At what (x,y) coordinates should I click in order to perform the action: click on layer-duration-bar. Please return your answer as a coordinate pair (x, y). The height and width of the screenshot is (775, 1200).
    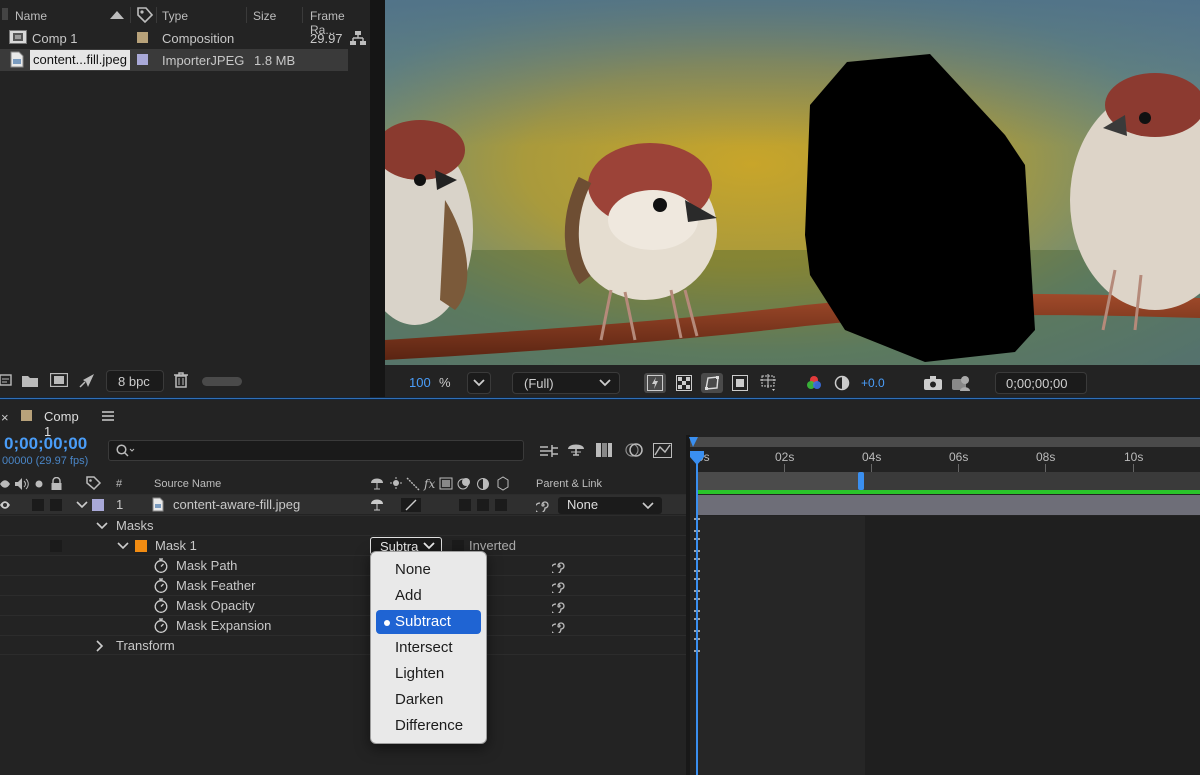
    Looking at the image, I should click on (948, 505).